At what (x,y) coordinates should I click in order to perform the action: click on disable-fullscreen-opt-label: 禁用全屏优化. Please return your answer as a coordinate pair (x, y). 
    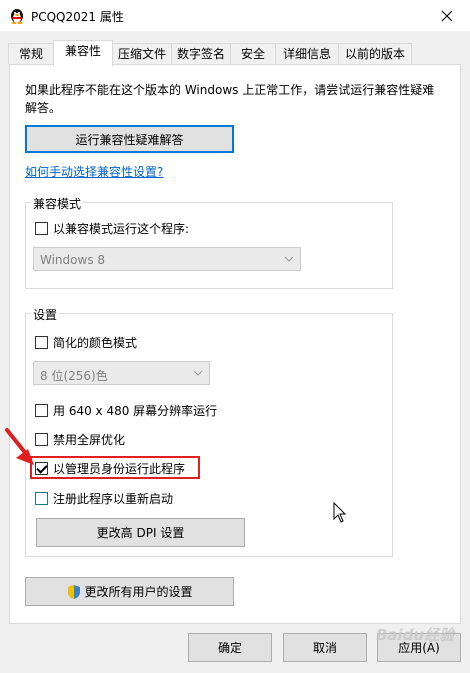
    Looking at the image, I should click on (89, 440).